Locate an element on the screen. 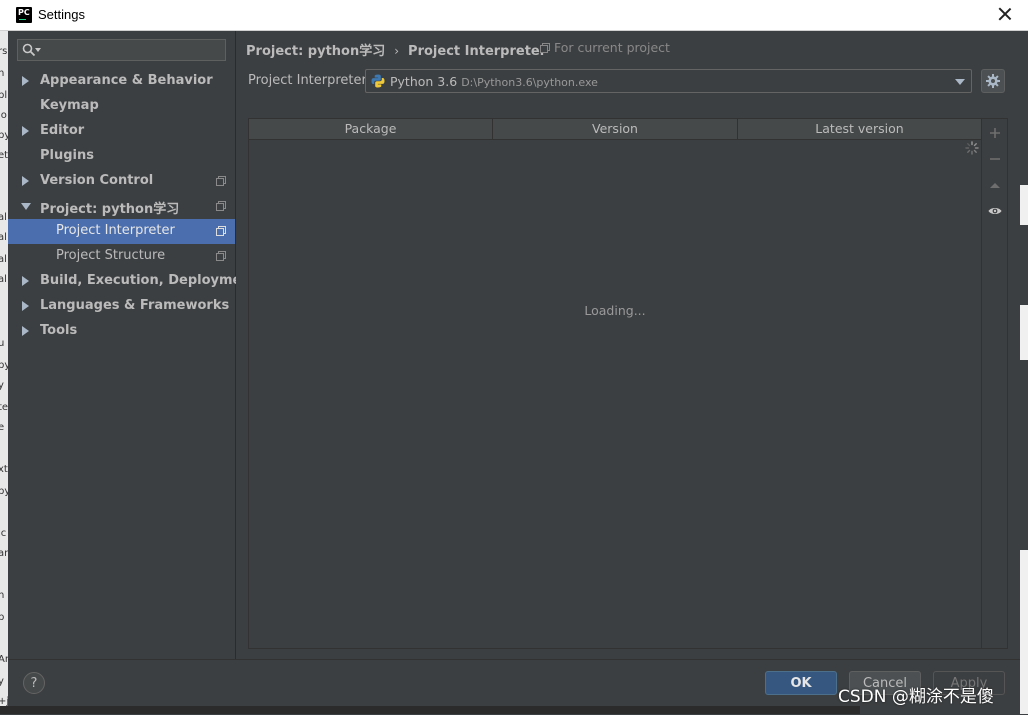 This screenshot has height=715, width=1028. gear-icon is located at coordinates (993, 81).